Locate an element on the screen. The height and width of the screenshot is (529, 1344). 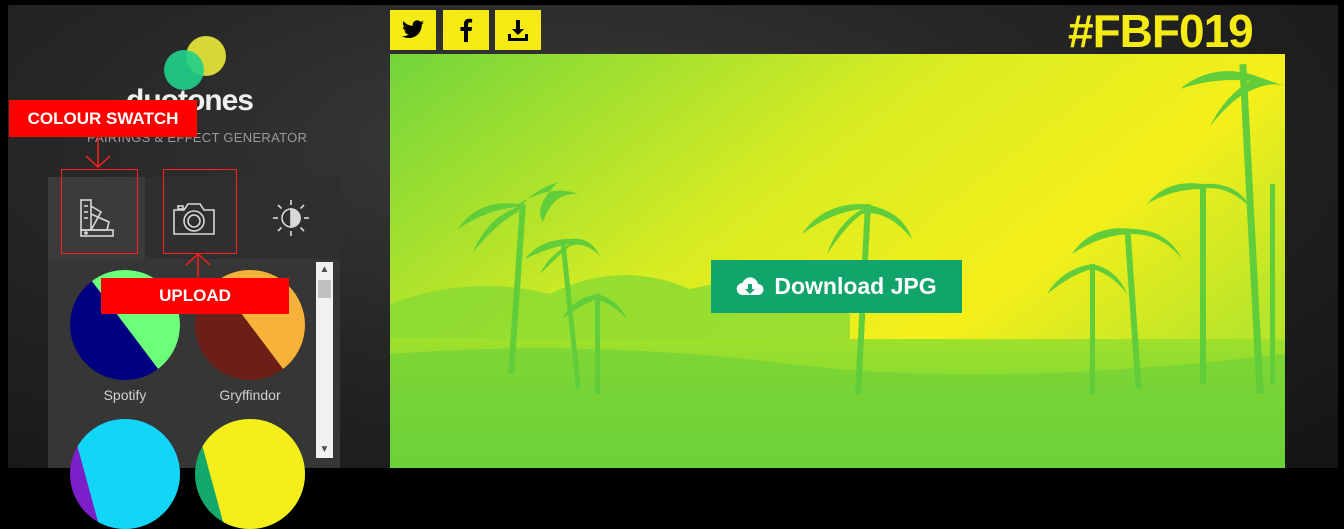
download-jpg-button: Download JPG is located at coordinates (836, 286).